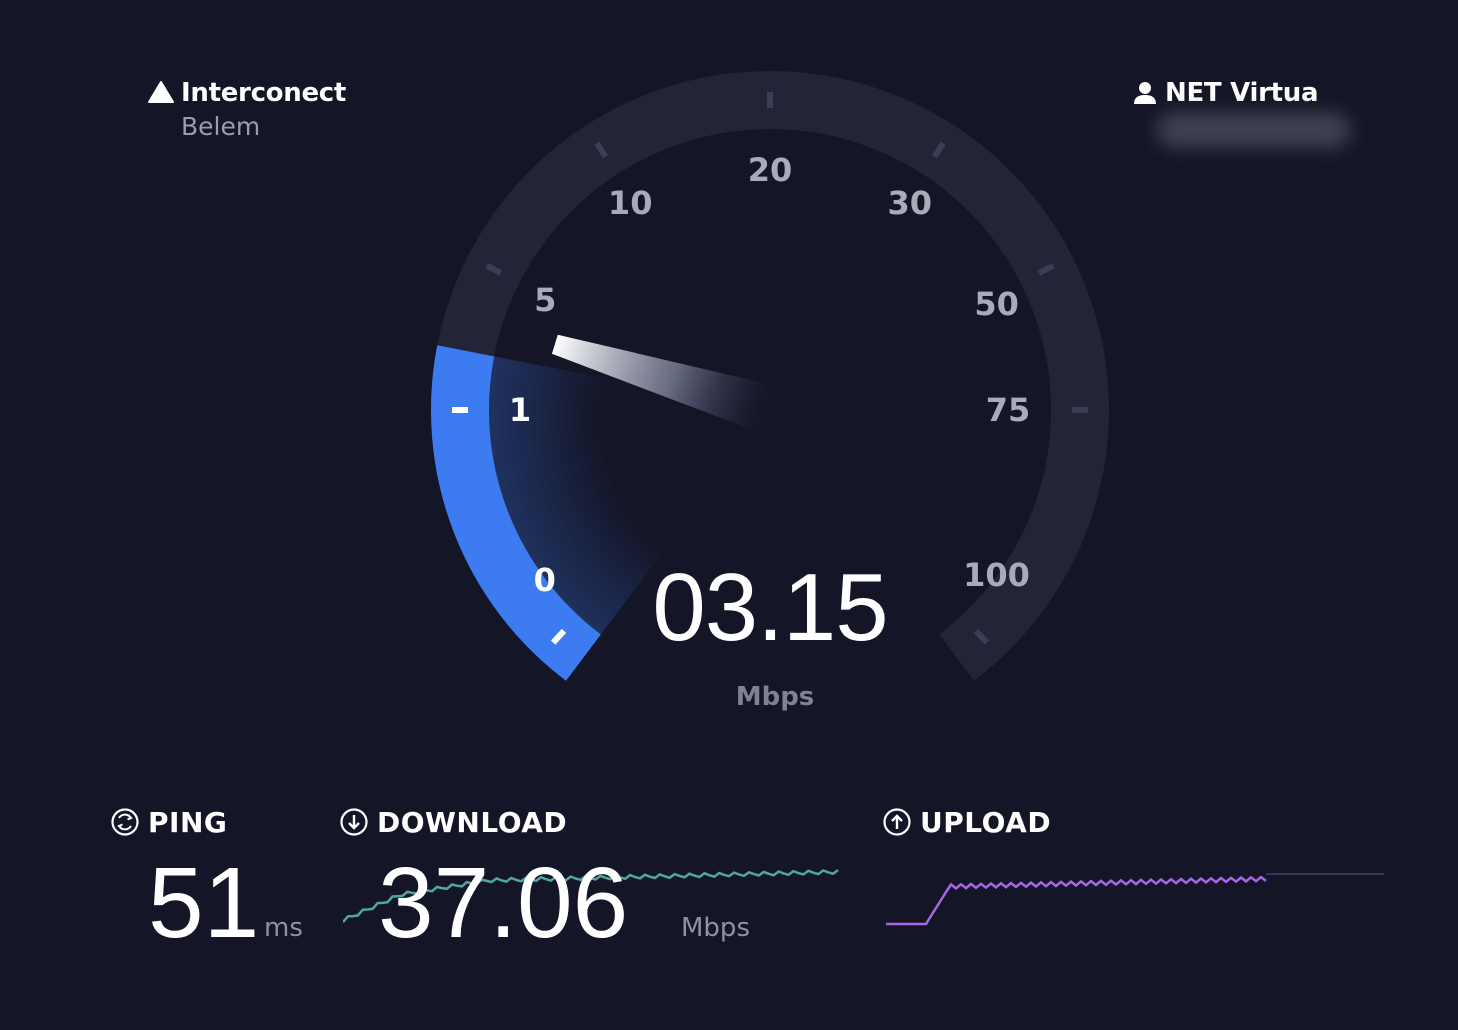  Describe the element at coordinates (996, 574) in the screenshot. I see `scale-label-100: 100` at that location.